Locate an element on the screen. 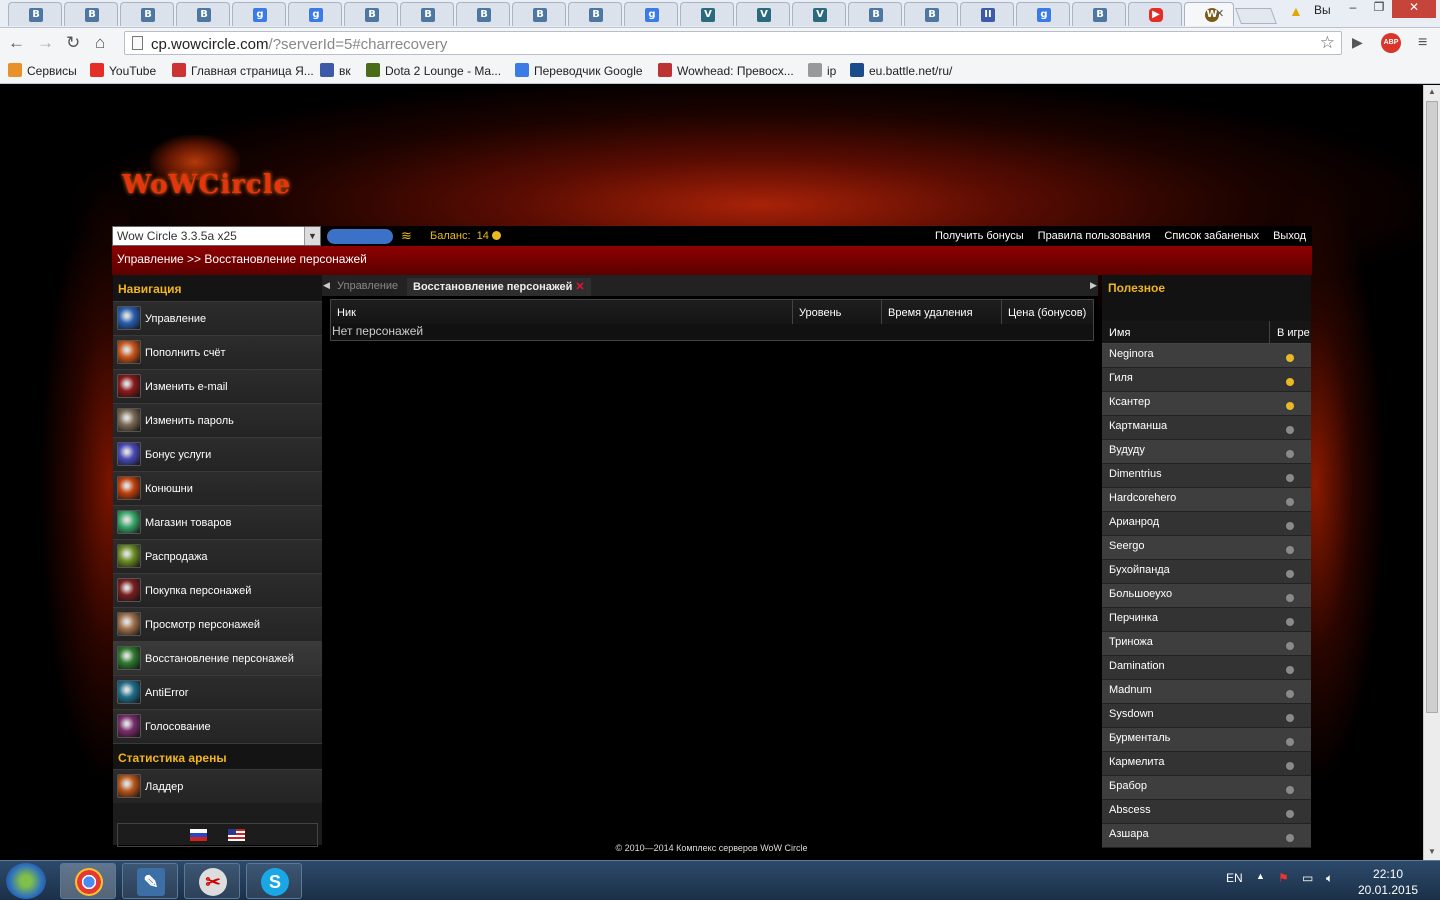 The height and width of the screenshot is (900, 1440). nav-item: Изменить пароль is located at coordinates (217, 420).